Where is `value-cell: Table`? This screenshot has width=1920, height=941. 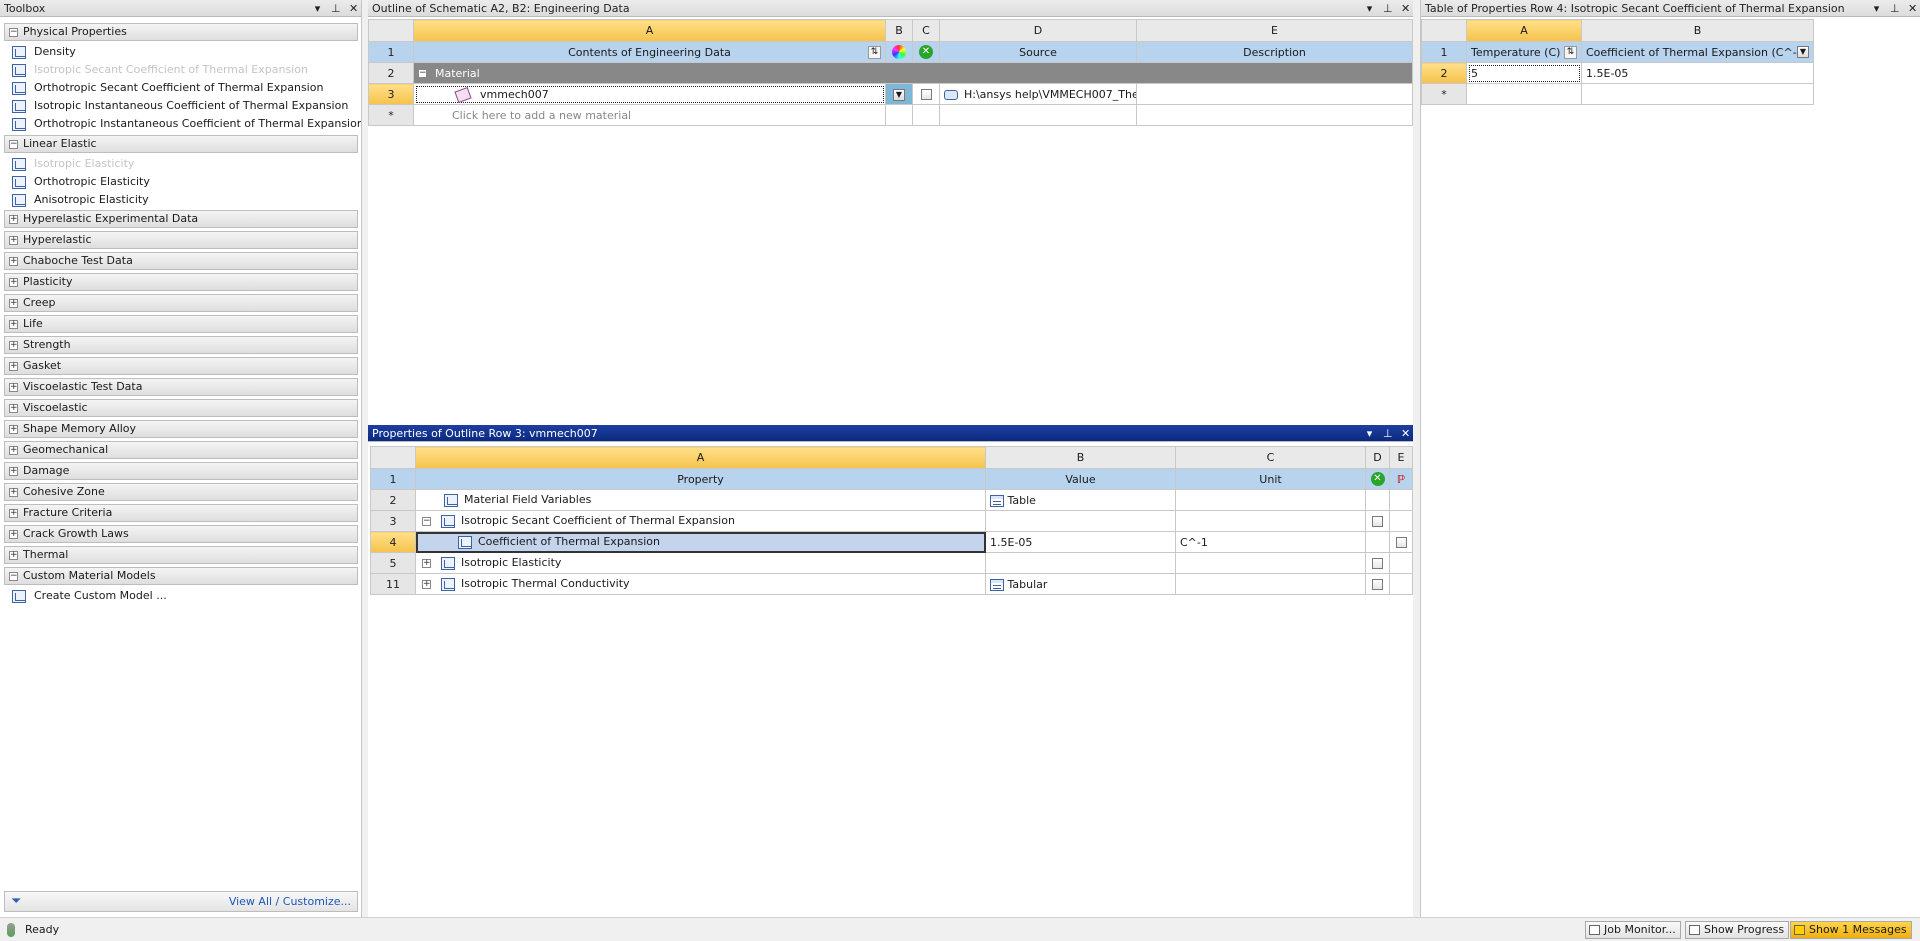
value-cell: Table is located at coordinates (1080, 500).